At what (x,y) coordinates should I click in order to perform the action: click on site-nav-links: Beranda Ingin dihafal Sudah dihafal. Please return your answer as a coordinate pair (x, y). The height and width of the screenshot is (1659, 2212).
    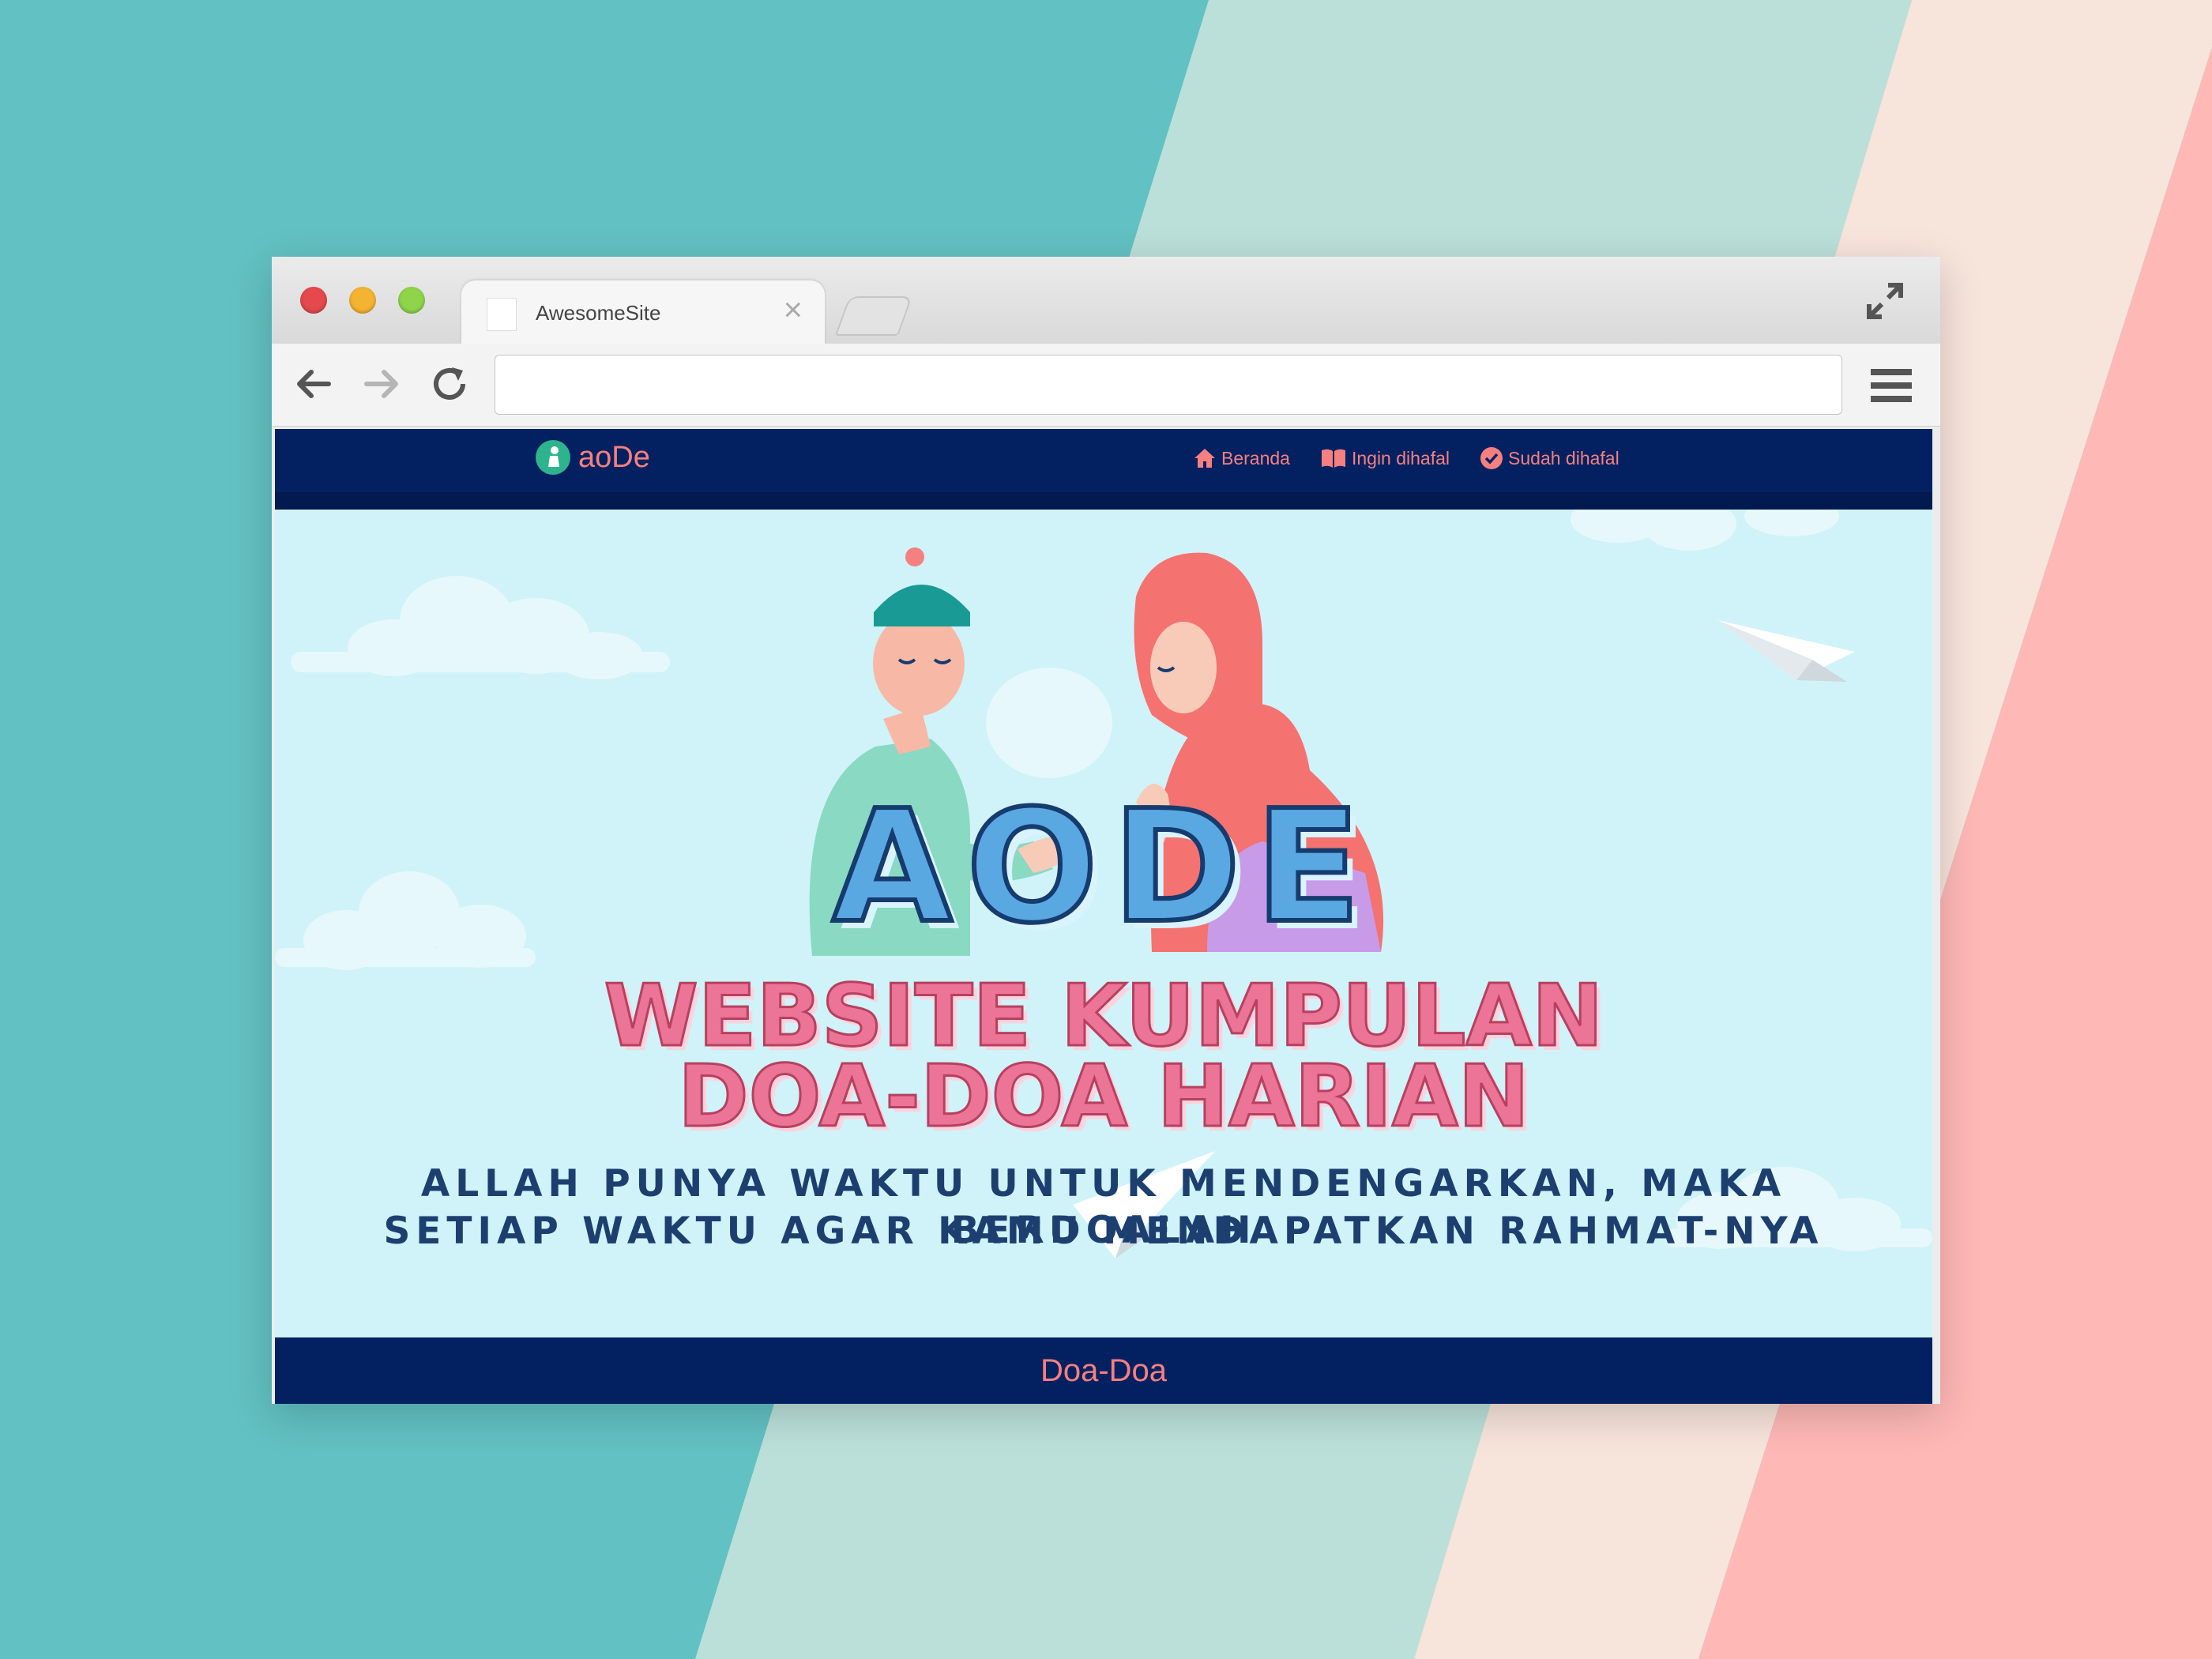
    Looking at the image, I should click on (1407, 458).